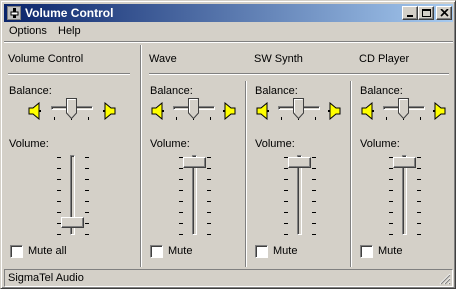 The image size is (456, 289). Describe the element at coordinates (47, 251) in the screenshot. I see `mute-all-label: Mute all` at that location.